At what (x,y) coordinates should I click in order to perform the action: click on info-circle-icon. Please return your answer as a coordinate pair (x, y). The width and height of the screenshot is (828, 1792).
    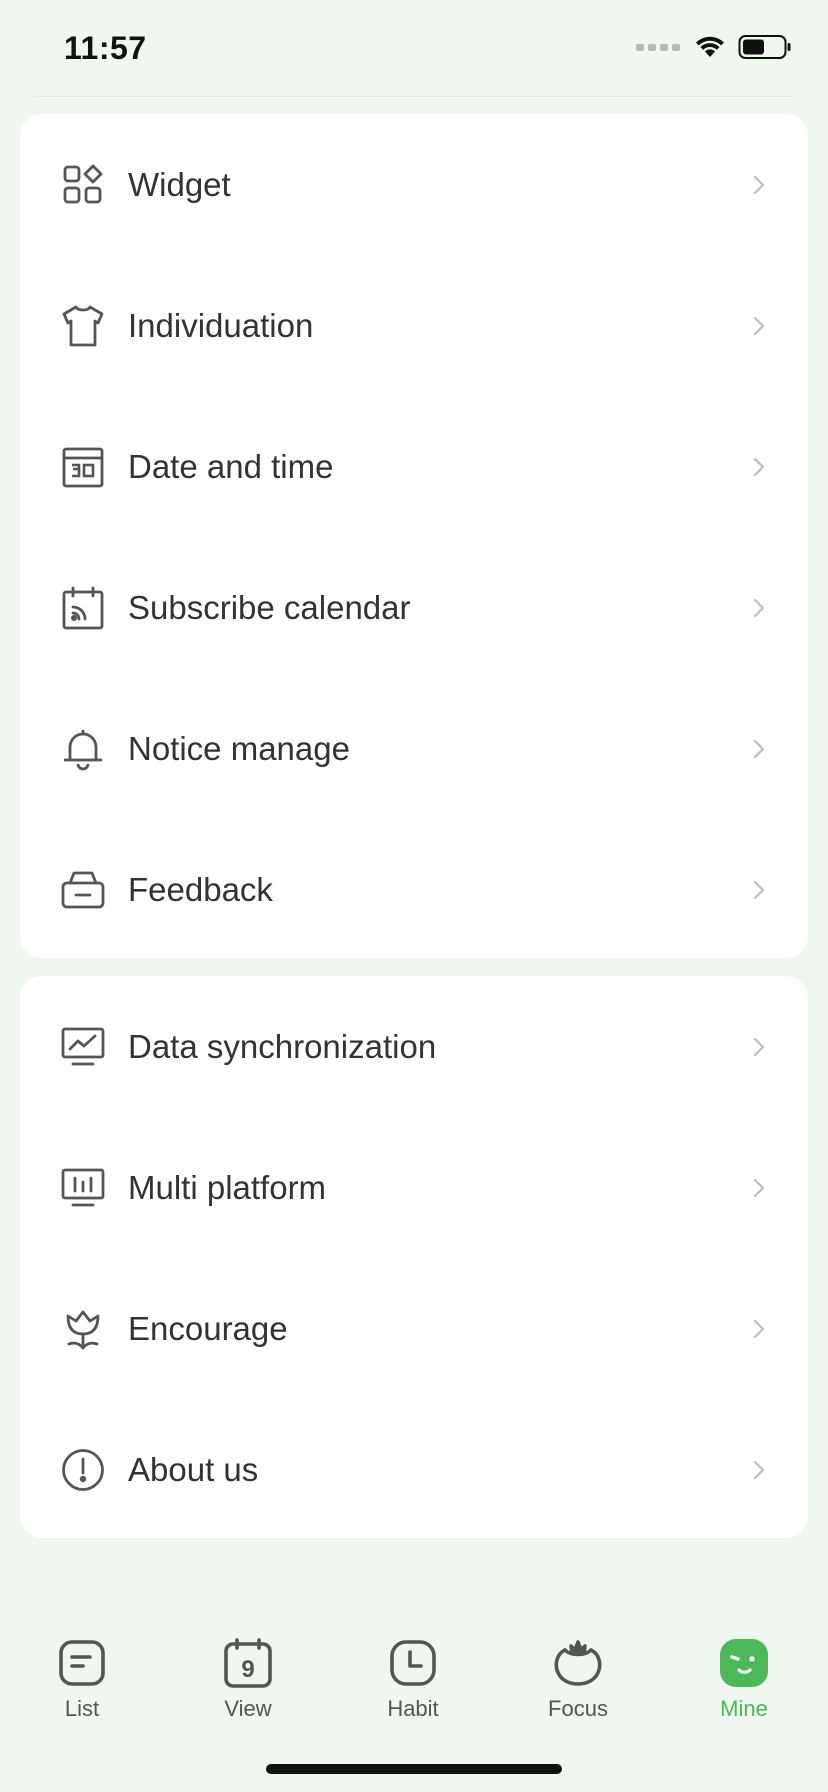
    Looking at the image, I should click on (83, 1470).